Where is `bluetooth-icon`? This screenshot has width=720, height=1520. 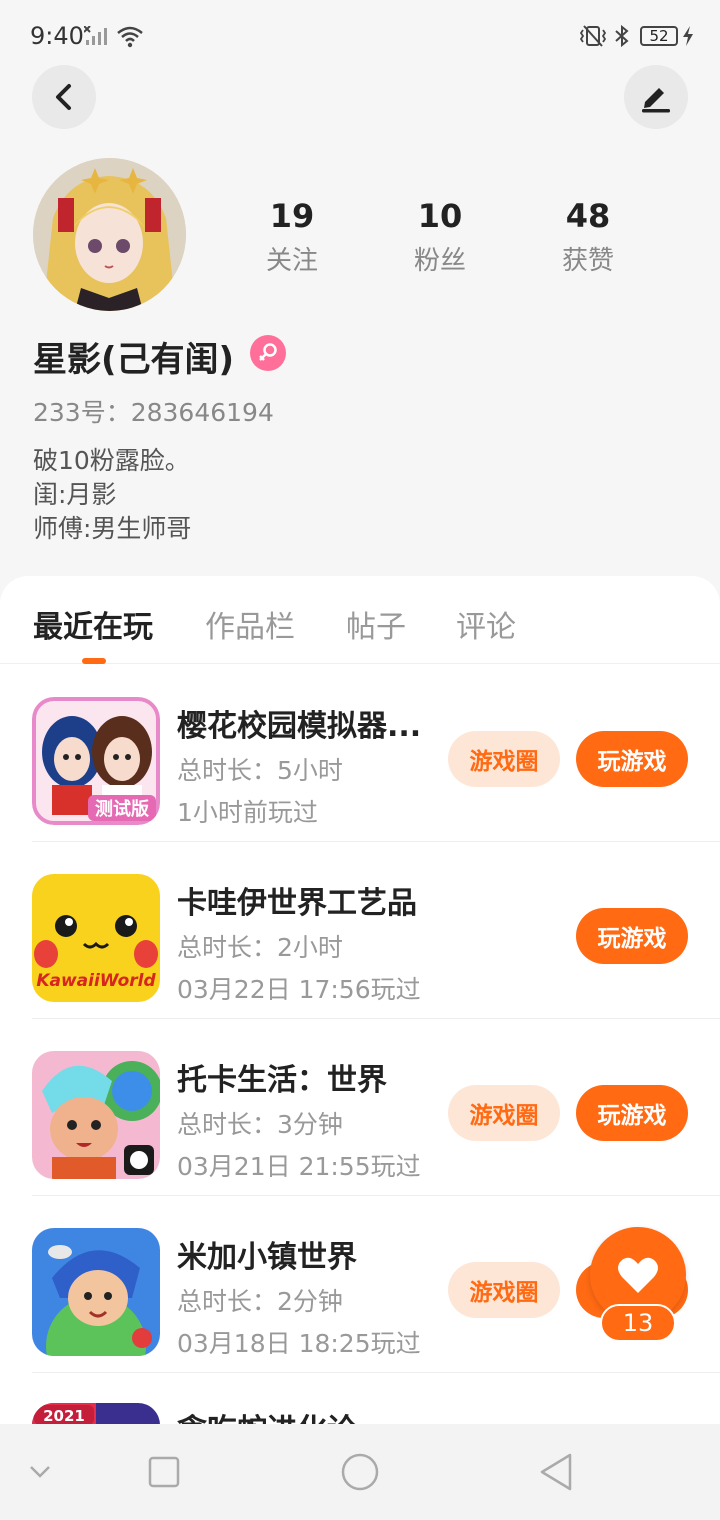
bluetooth-icon is located at coordinates (622, 36).